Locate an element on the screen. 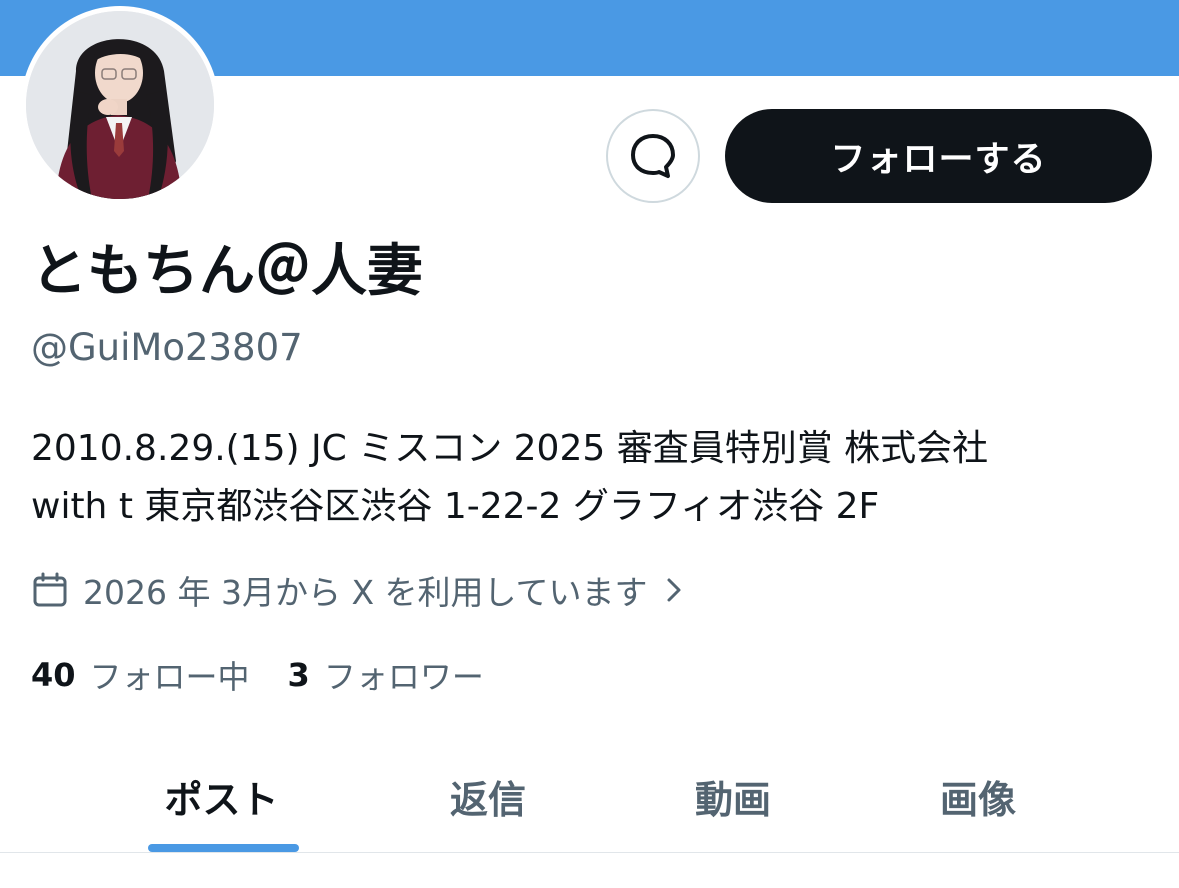  followers-label: フォロワー is located at coordinates (403, 677).